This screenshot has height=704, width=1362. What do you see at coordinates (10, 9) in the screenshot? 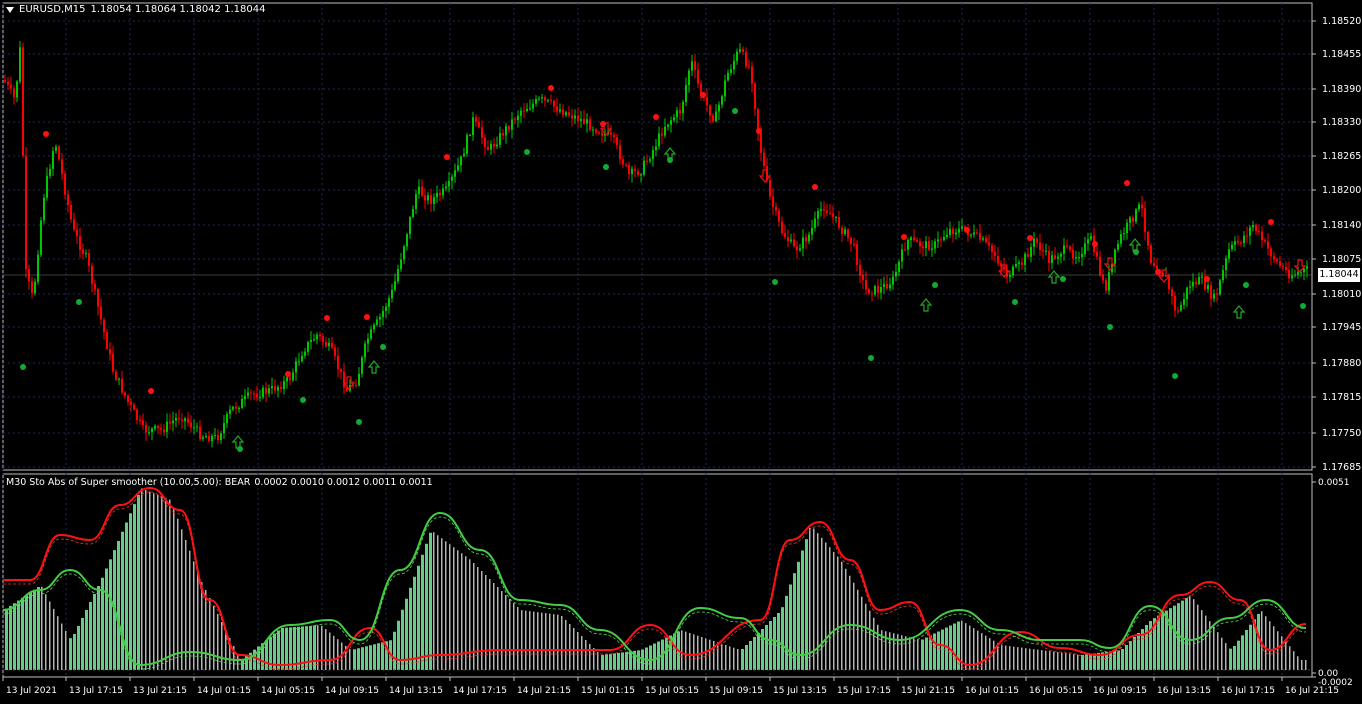
I see `collapse-triangle-icon` at bounding box center [10, 9].